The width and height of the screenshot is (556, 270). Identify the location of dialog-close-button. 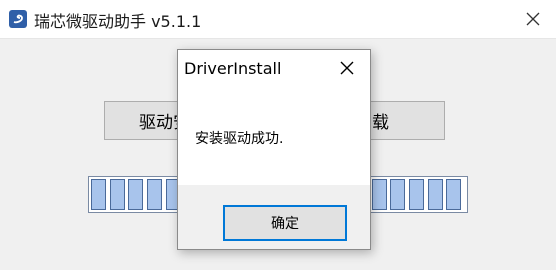
(347, 68).